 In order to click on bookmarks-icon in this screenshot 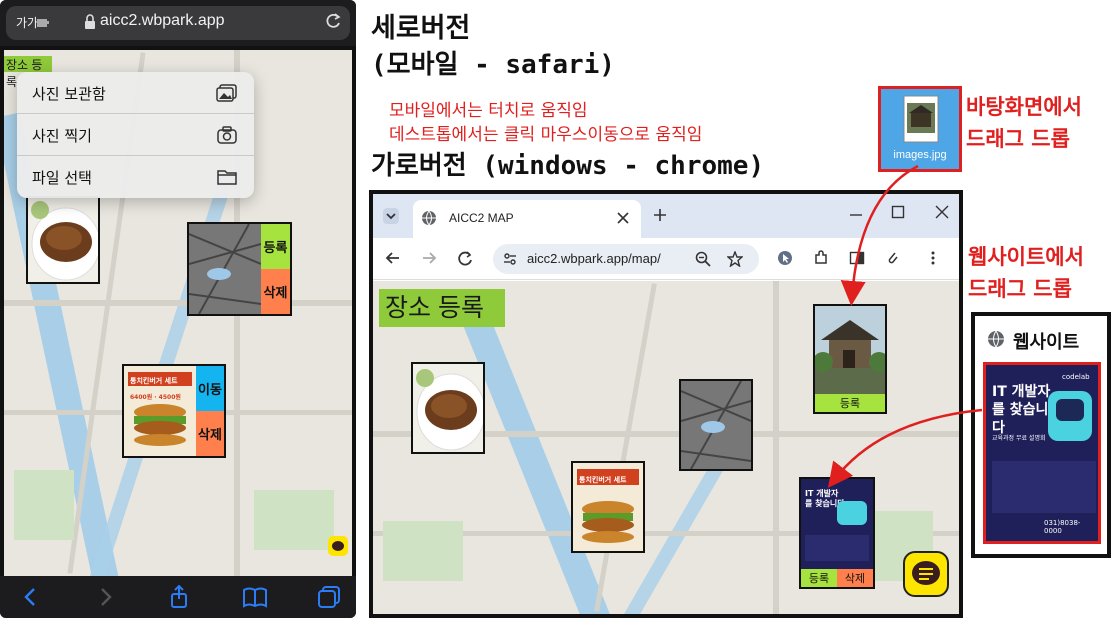, I will do `click(255, 597)`.